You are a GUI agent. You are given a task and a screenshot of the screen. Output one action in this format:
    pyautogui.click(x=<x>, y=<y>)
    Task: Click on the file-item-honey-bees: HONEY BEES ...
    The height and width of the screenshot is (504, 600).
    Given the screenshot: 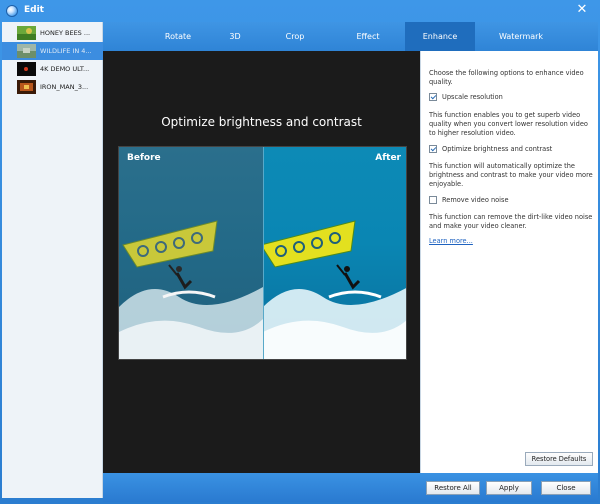 What is the action you would take?
    pyautogui.click(x=52, y=33)
    